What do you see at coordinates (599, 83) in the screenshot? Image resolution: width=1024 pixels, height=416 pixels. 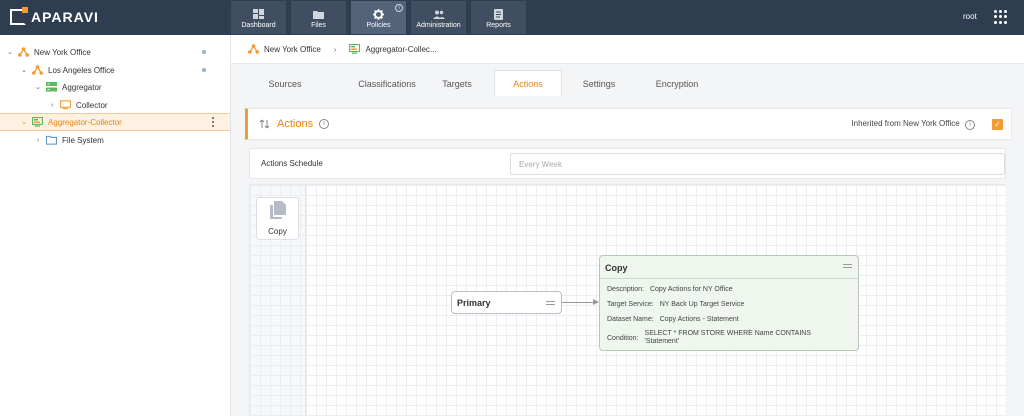 I see `tab-settings: Settings` at bounding box center [599, 83].